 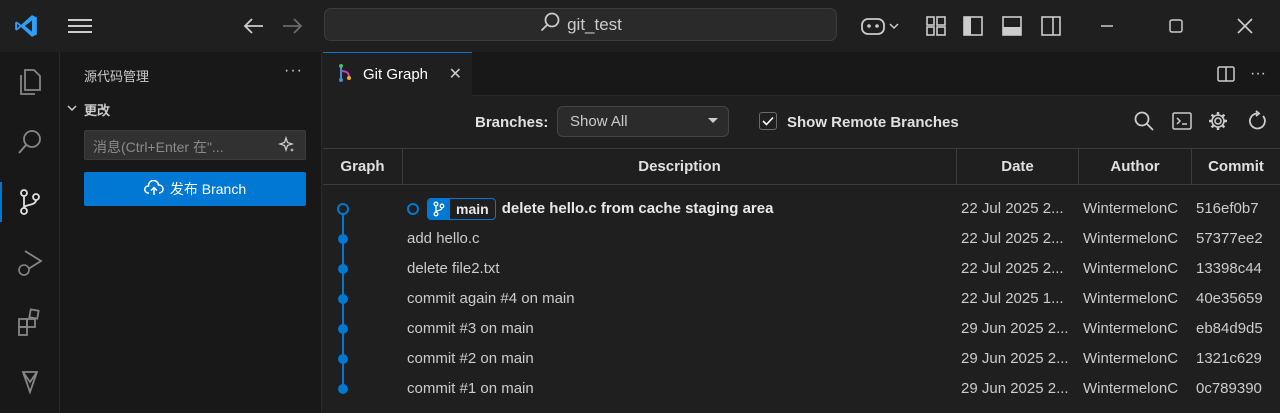 What do you see at coordinates (1241, 75) in the screenshot?
I see `editor-actions: ···` at bounding box center [1241, 75].